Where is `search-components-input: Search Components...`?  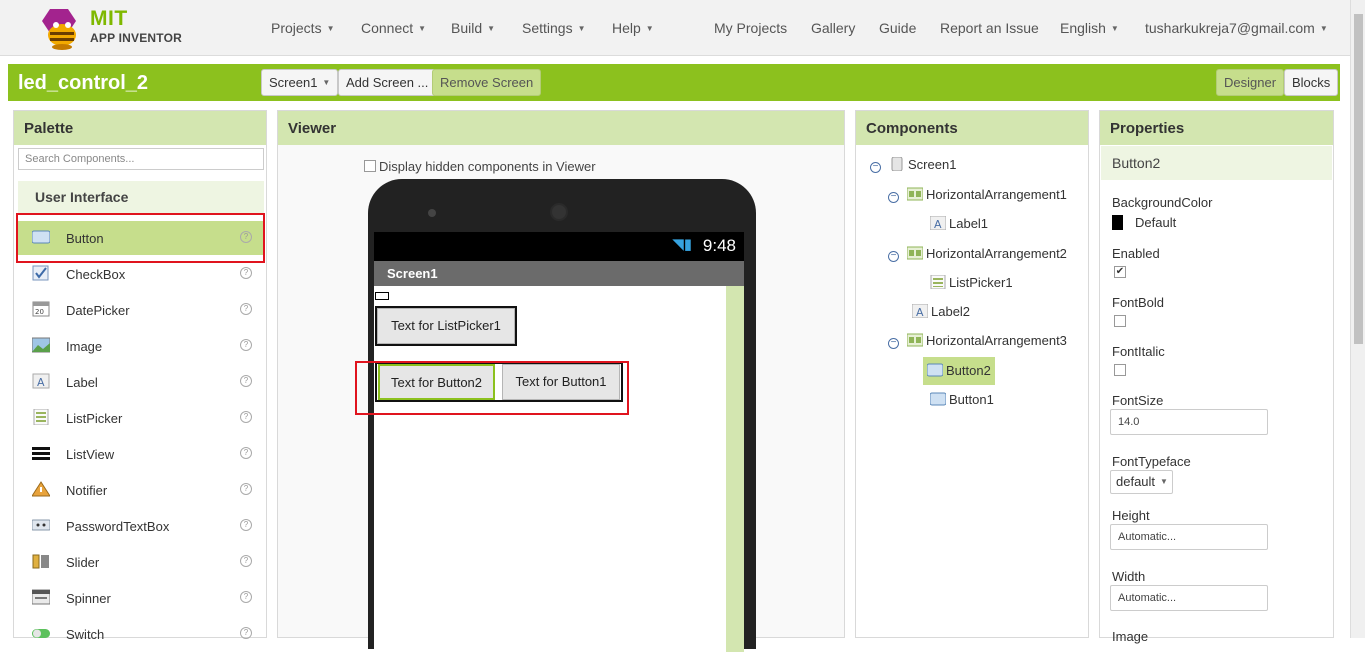 search-components-input: Search Components... is located at coordinates (141, 159).